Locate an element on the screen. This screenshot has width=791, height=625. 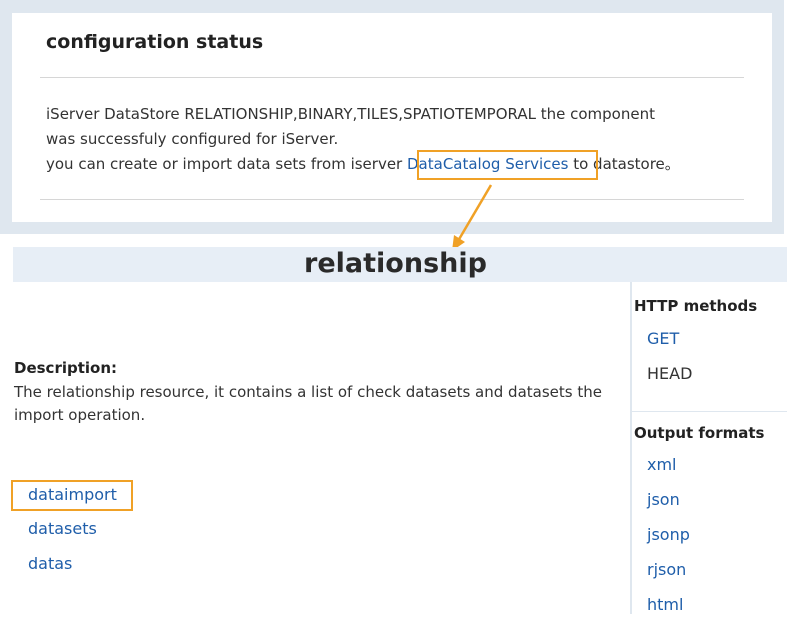
format-link-xml: xml is located at coordinates (662, 464).